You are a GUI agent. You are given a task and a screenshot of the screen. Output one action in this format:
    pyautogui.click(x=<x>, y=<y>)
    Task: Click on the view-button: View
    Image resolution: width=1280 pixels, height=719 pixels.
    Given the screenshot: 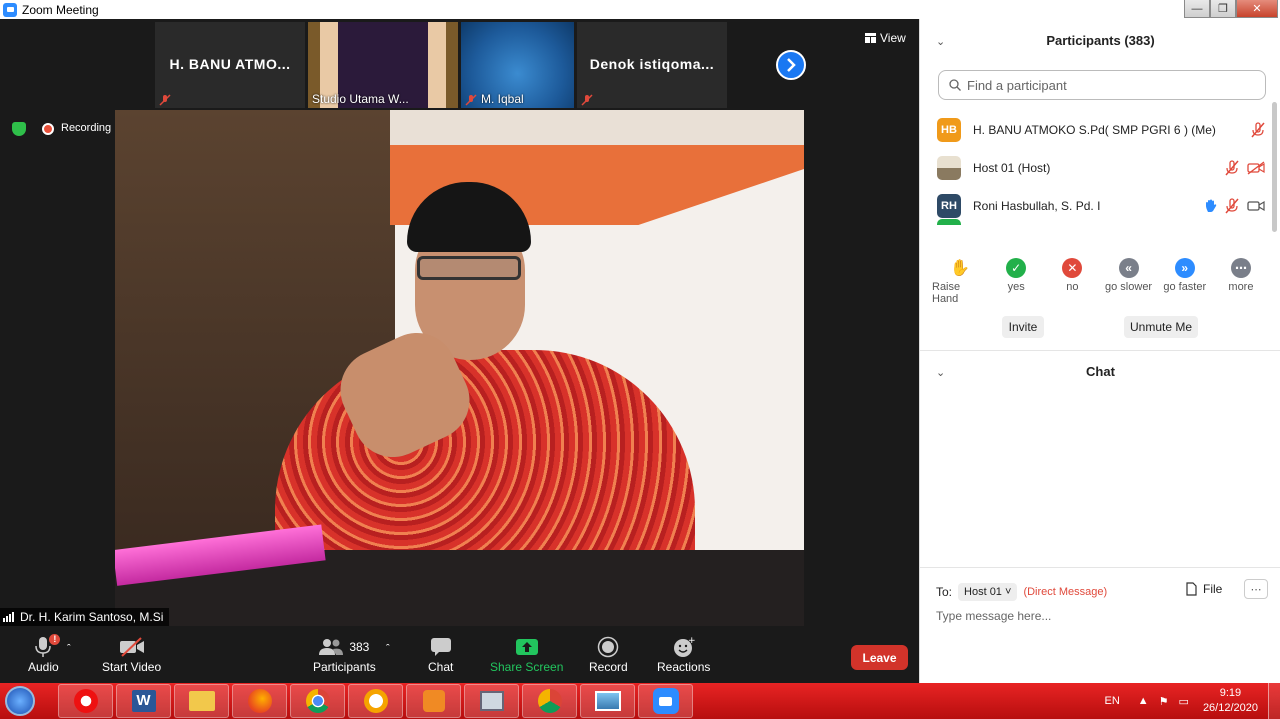 What is the action you would take?
    pyautogui.click(x=885, y=38)
    